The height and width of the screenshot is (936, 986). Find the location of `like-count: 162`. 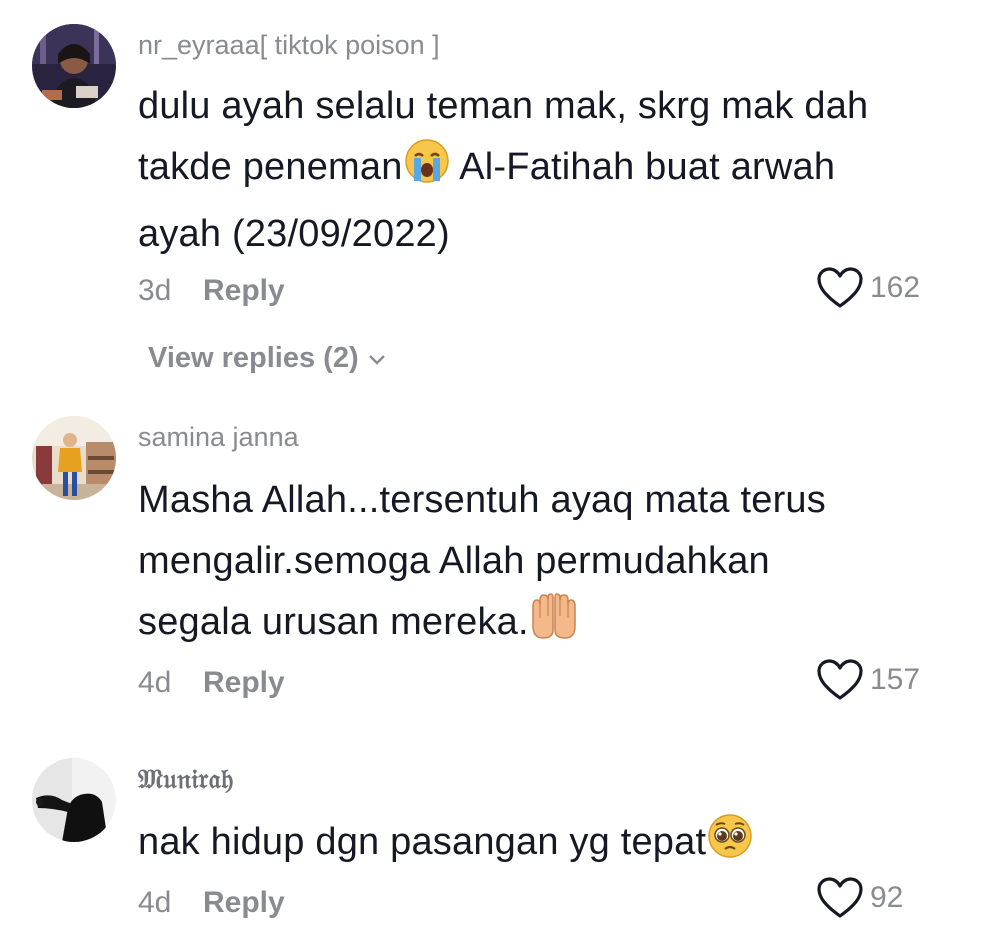

like-count: 162 is located at coordinates (895, 287).